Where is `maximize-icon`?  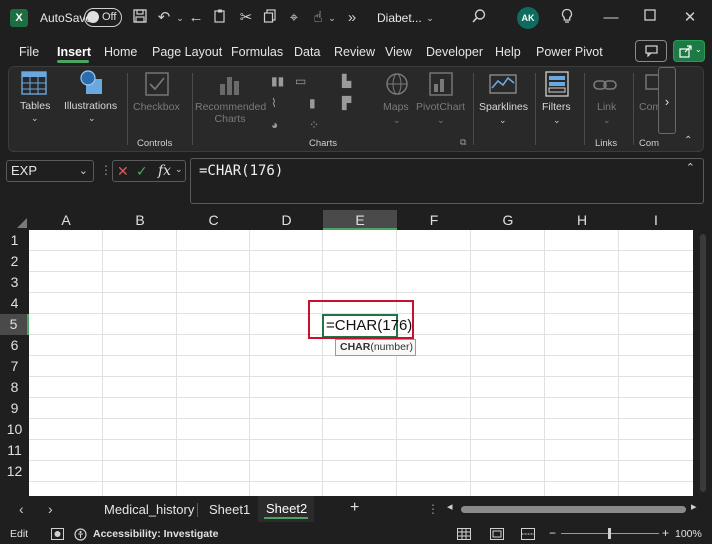
maximize-icon is located at coordinates (650, 18).